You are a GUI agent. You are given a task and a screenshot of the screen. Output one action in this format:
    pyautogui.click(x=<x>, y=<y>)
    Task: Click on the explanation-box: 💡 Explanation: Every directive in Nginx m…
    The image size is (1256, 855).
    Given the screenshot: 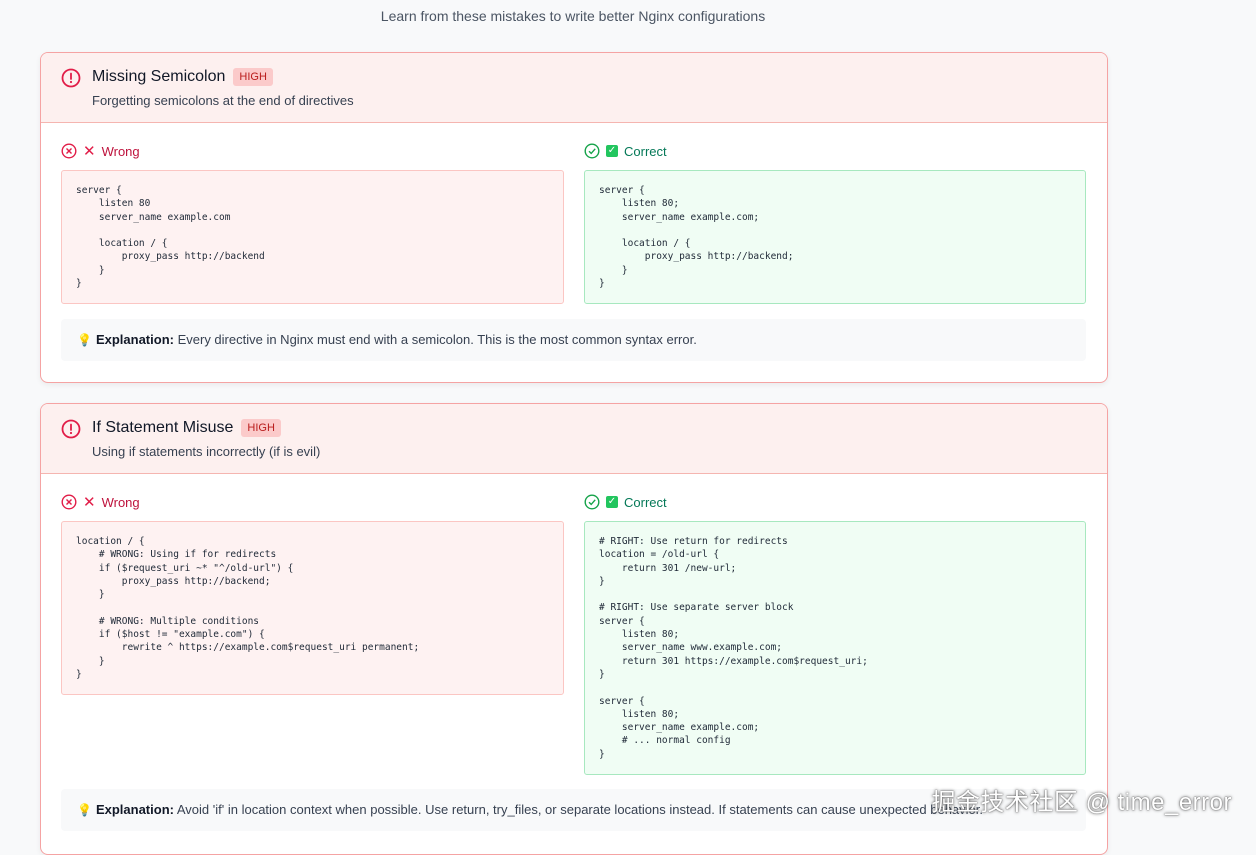 What is the action you would take?
    pyautogui.click(x=573, y=340)
    